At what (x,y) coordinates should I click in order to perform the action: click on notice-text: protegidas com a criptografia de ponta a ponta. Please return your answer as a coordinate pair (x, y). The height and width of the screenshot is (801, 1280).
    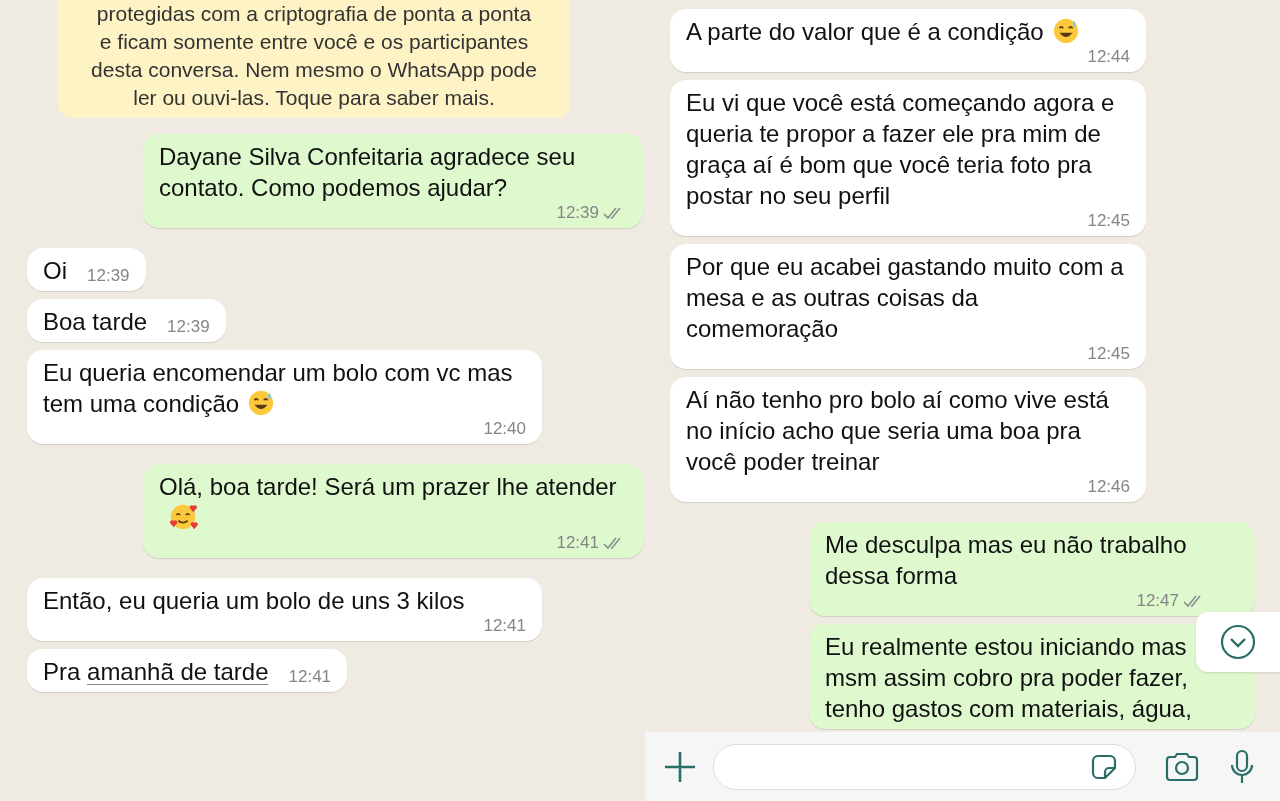
    Looking at the image, I should click on (314, 14).